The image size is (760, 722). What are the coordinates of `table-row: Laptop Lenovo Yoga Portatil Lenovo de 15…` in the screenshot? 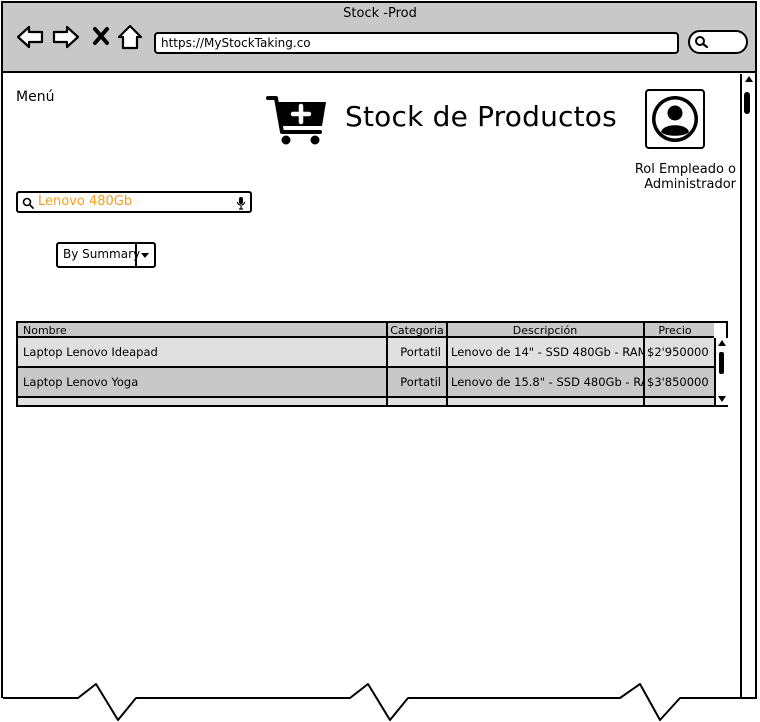 It's located at (366, 383).